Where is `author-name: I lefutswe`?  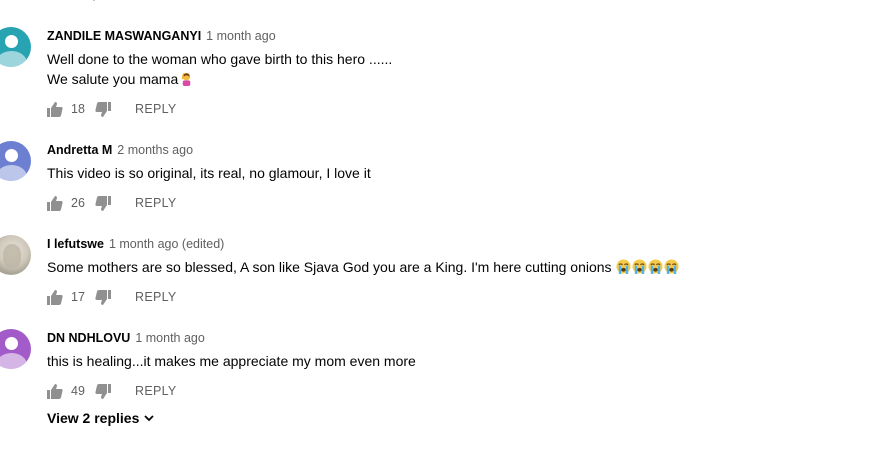 author-name: I lefutswe is located at coordinates (75, 244).